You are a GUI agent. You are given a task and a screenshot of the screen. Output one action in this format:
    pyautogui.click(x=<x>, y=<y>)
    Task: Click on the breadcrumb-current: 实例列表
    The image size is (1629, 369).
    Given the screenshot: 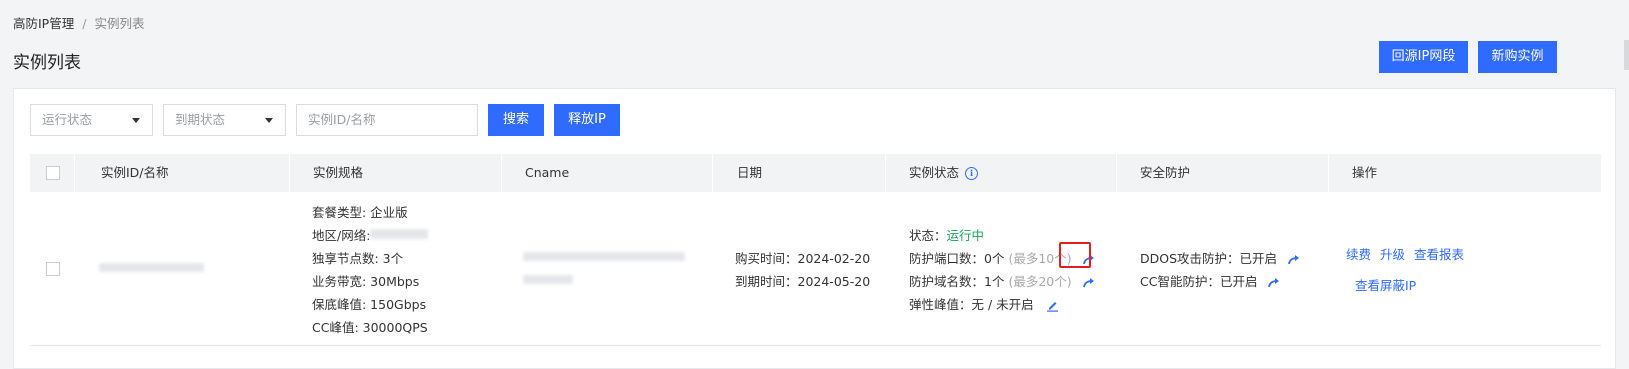 What is the action you would take?
    pyautogui.click(x=119, y=23)
    